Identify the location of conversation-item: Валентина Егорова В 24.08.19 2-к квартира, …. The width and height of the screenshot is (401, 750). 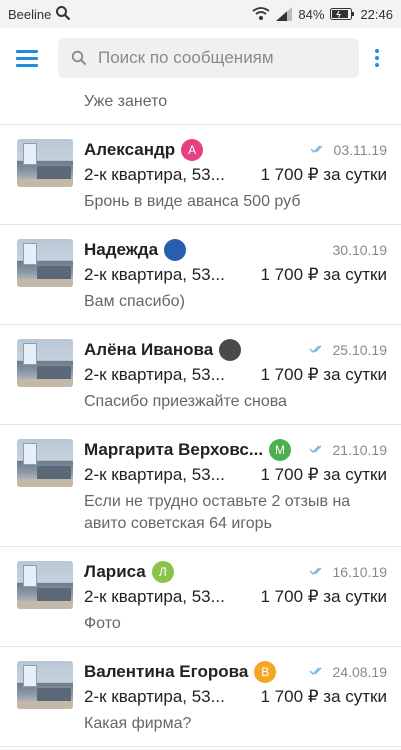
(200, 697).